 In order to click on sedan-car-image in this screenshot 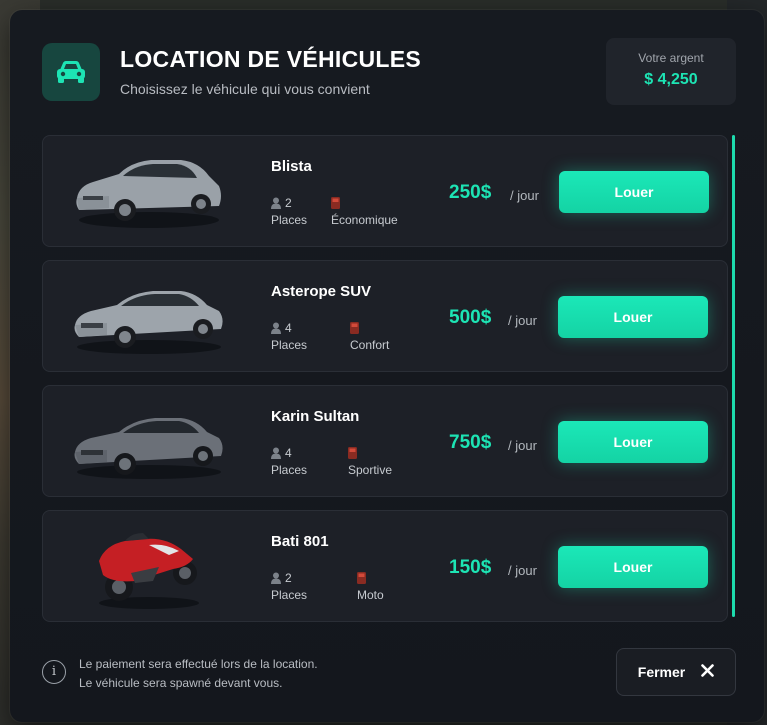, I will do `click(148, 322)`.